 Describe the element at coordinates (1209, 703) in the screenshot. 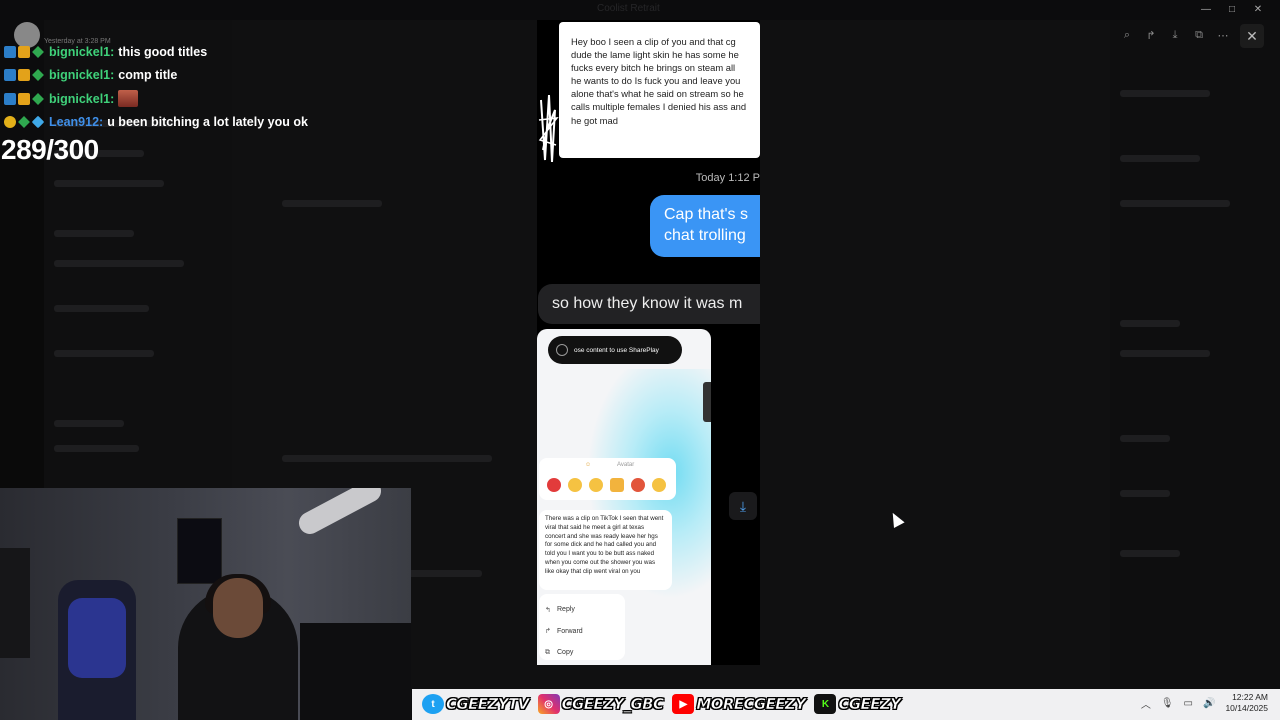

I see `volume-icon: 🔊` at that location.